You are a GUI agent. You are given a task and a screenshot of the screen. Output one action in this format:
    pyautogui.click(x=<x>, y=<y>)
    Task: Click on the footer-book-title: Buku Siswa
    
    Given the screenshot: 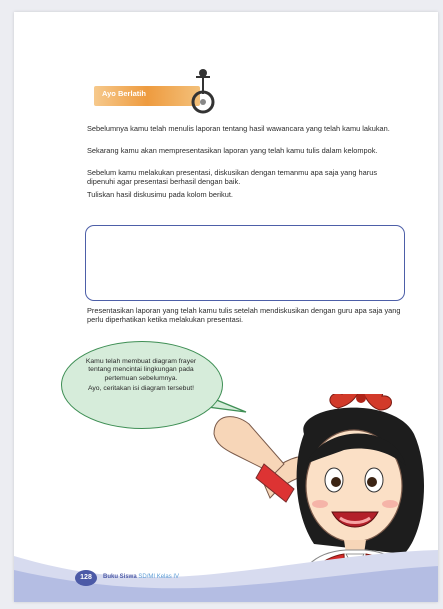 What is the action you would take?
    pyautogui.click(x=120, y=577)
    